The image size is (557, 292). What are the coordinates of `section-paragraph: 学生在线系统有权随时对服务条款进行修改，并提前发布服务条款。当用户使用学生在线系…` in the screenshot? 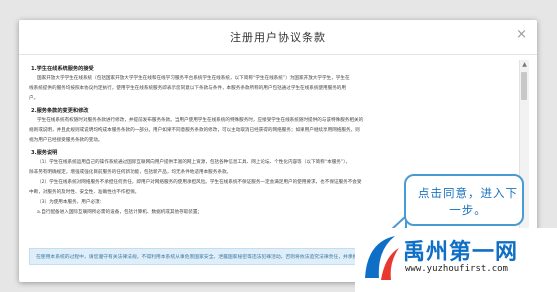 It's located at (200, 120).